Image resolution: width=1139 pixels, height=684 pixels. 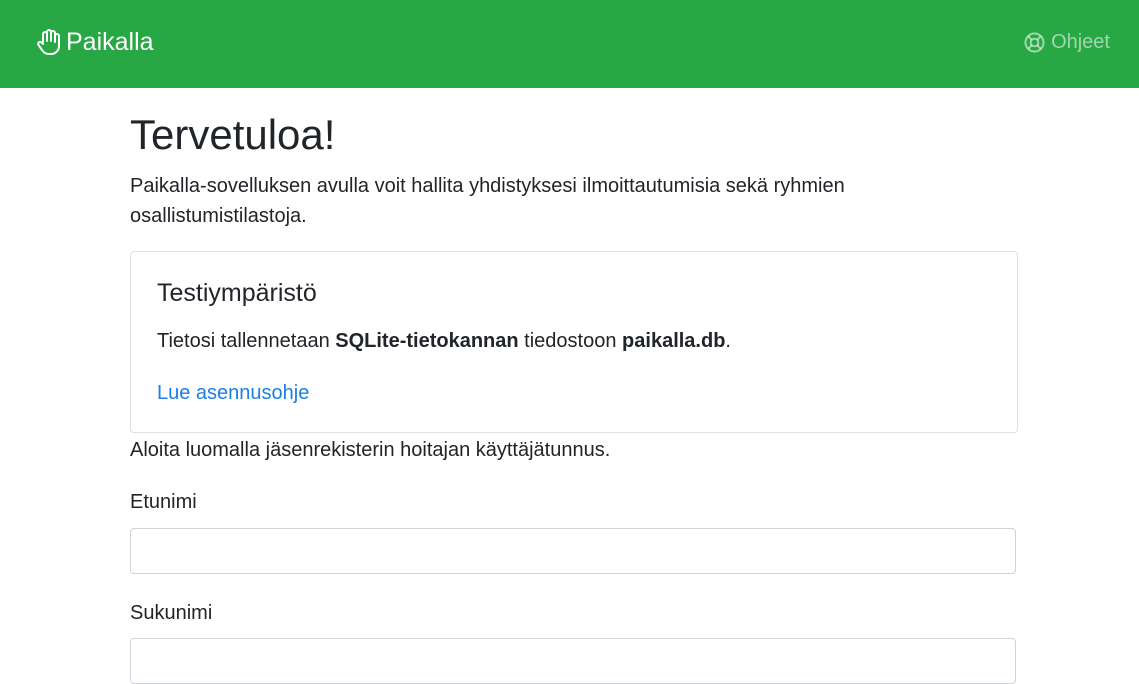 What do you see at coordinates (728, 341) in the screenshot?
I see `card-text-suffix: .` at bounding box center [728, 341].